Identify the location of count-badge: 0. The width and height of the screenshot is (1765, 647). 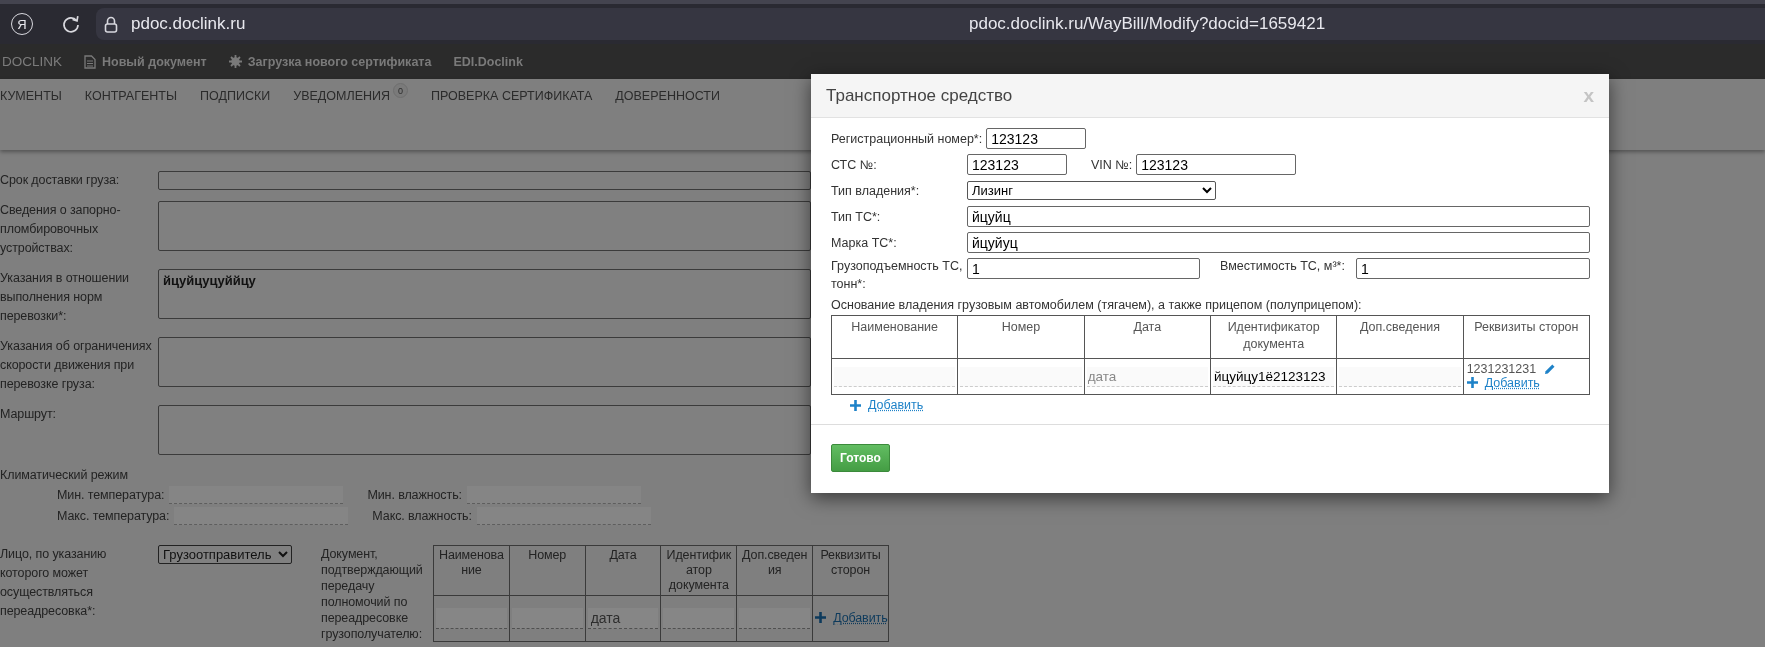
(400, 90).